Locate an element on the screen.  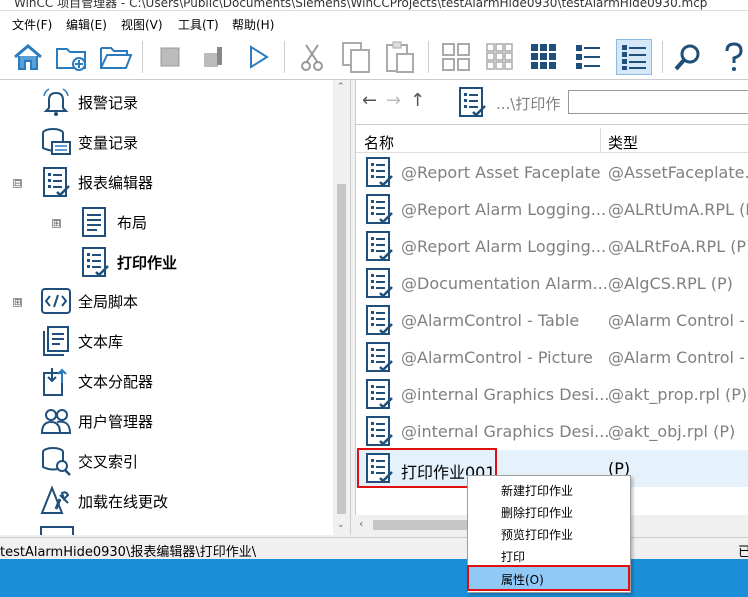
highlight-properties is located at coordinates (548, 578).